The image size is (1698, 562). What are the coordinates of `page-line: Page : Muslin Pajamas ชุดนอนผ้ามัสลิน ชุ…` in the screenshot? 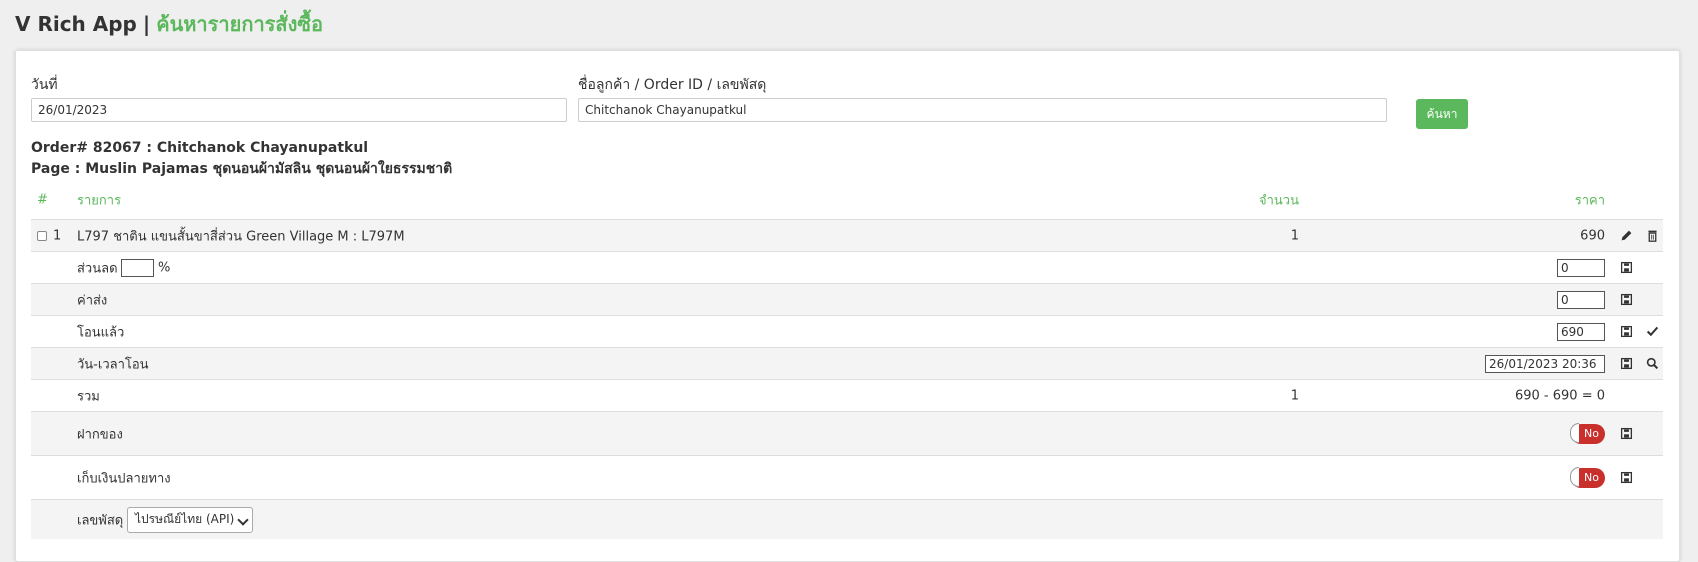 It's located at (242, 169).